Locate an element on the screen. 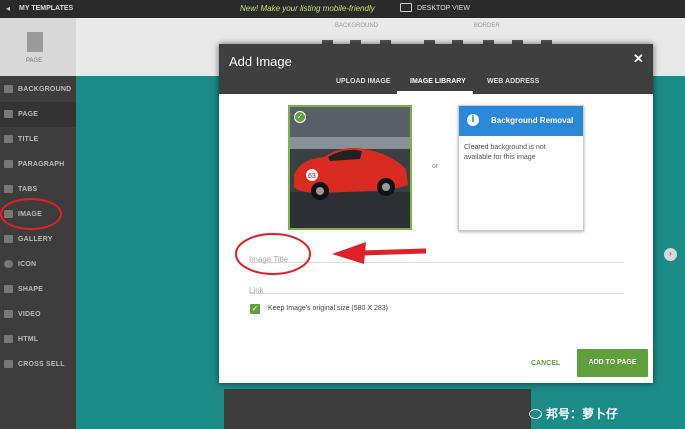 The width and height of the screenshot is (685, 429). chat-bubble-icon is located at coordinates (535, 414).